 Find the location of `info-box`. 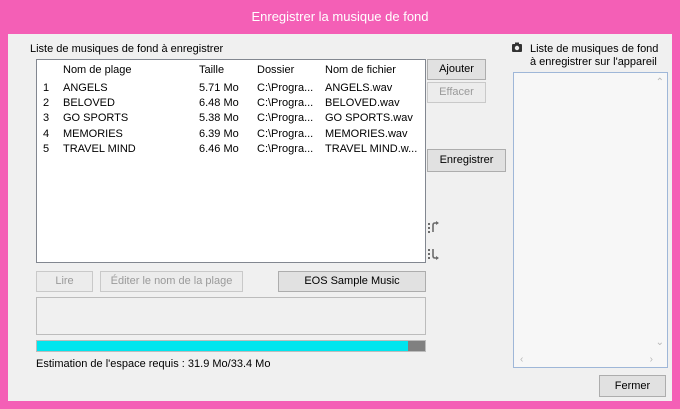

info-box is located at coordinates (231, 316).